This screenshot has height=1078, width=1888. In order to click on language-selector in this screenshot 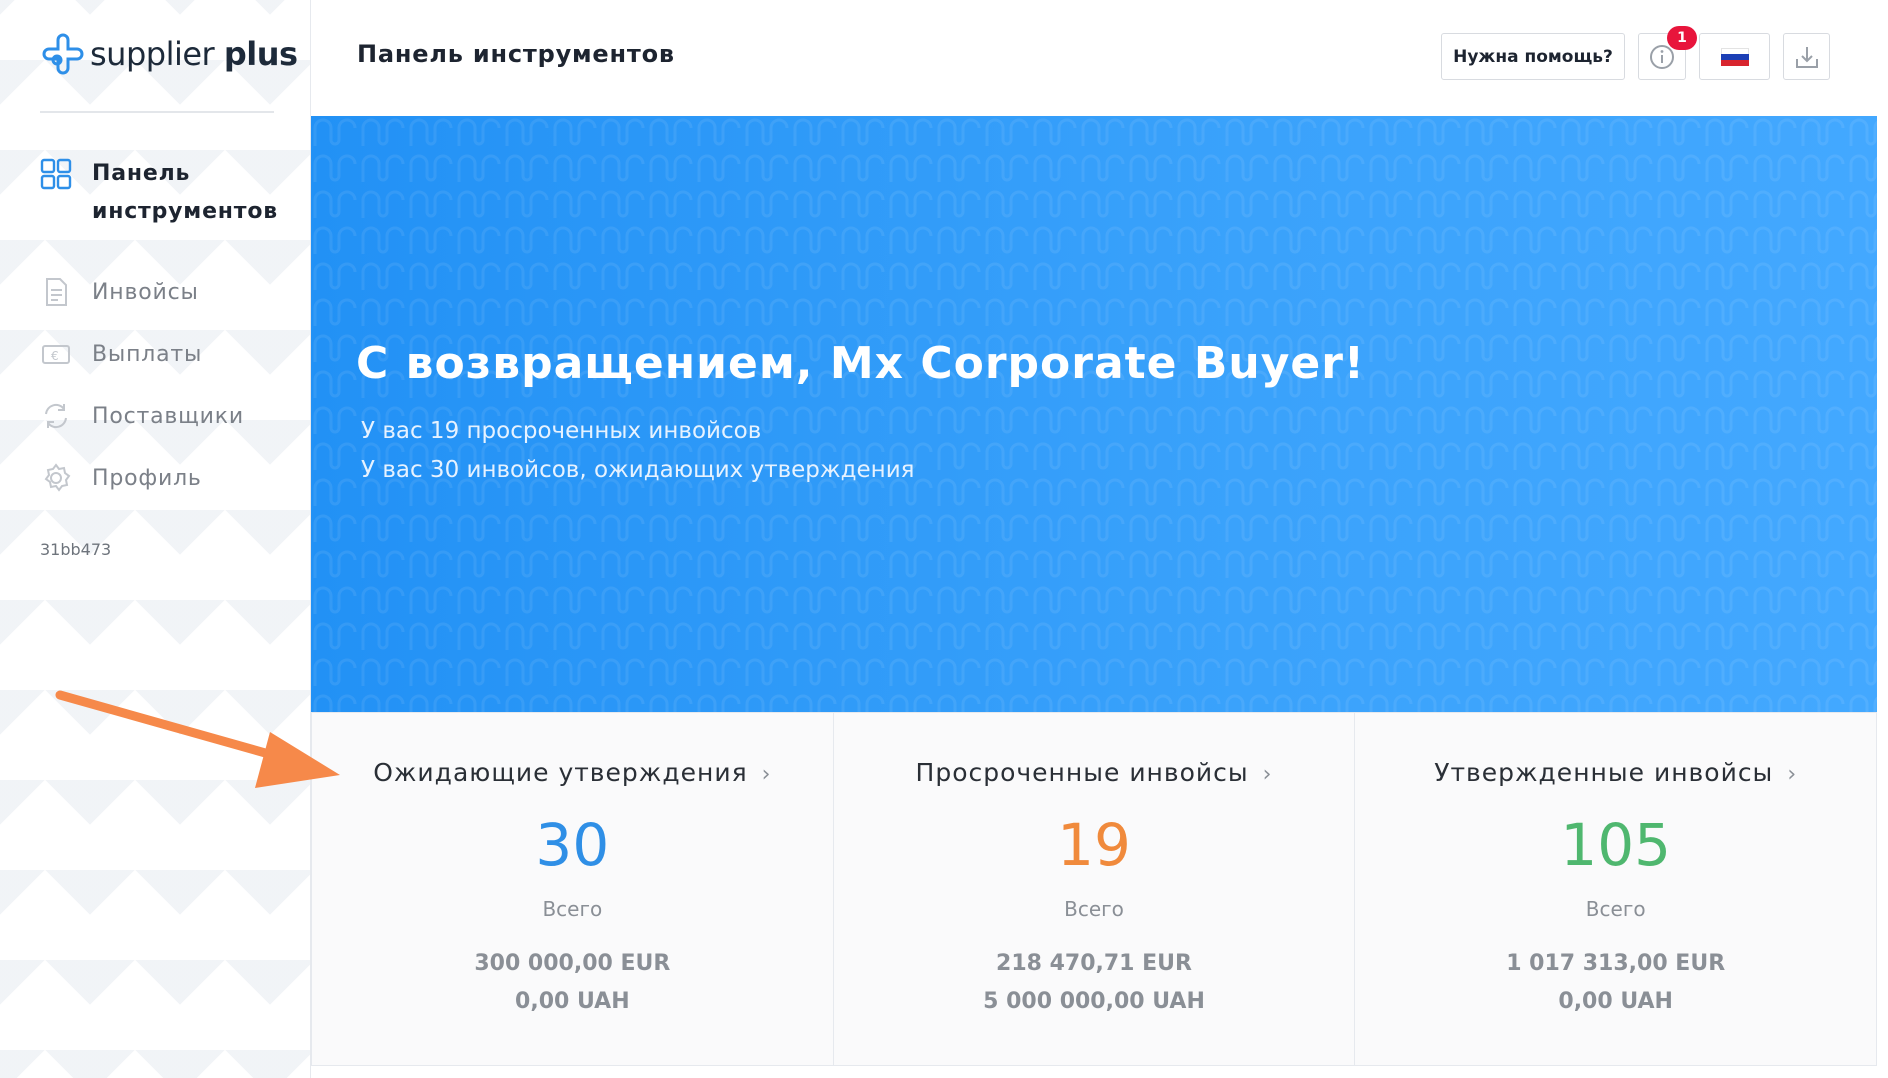, I will do `click(1734, 56)`.